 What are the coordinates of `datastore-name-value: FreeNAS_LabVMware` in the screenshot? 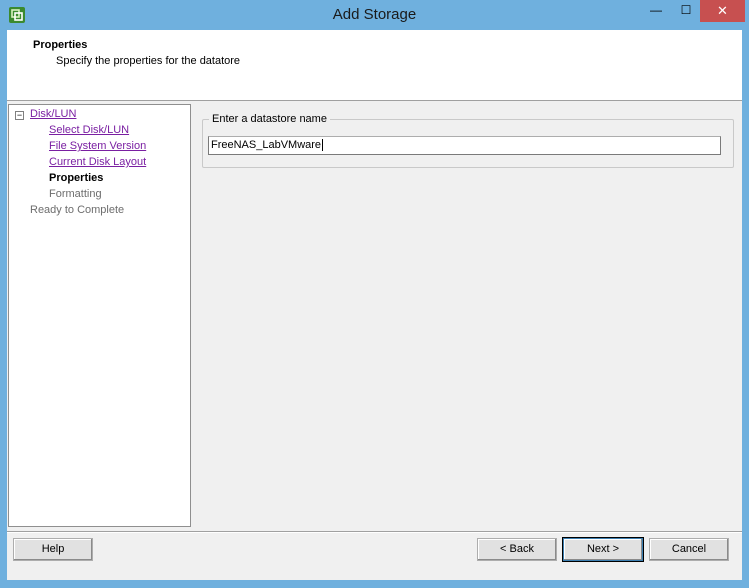 It's located at (266, 145).